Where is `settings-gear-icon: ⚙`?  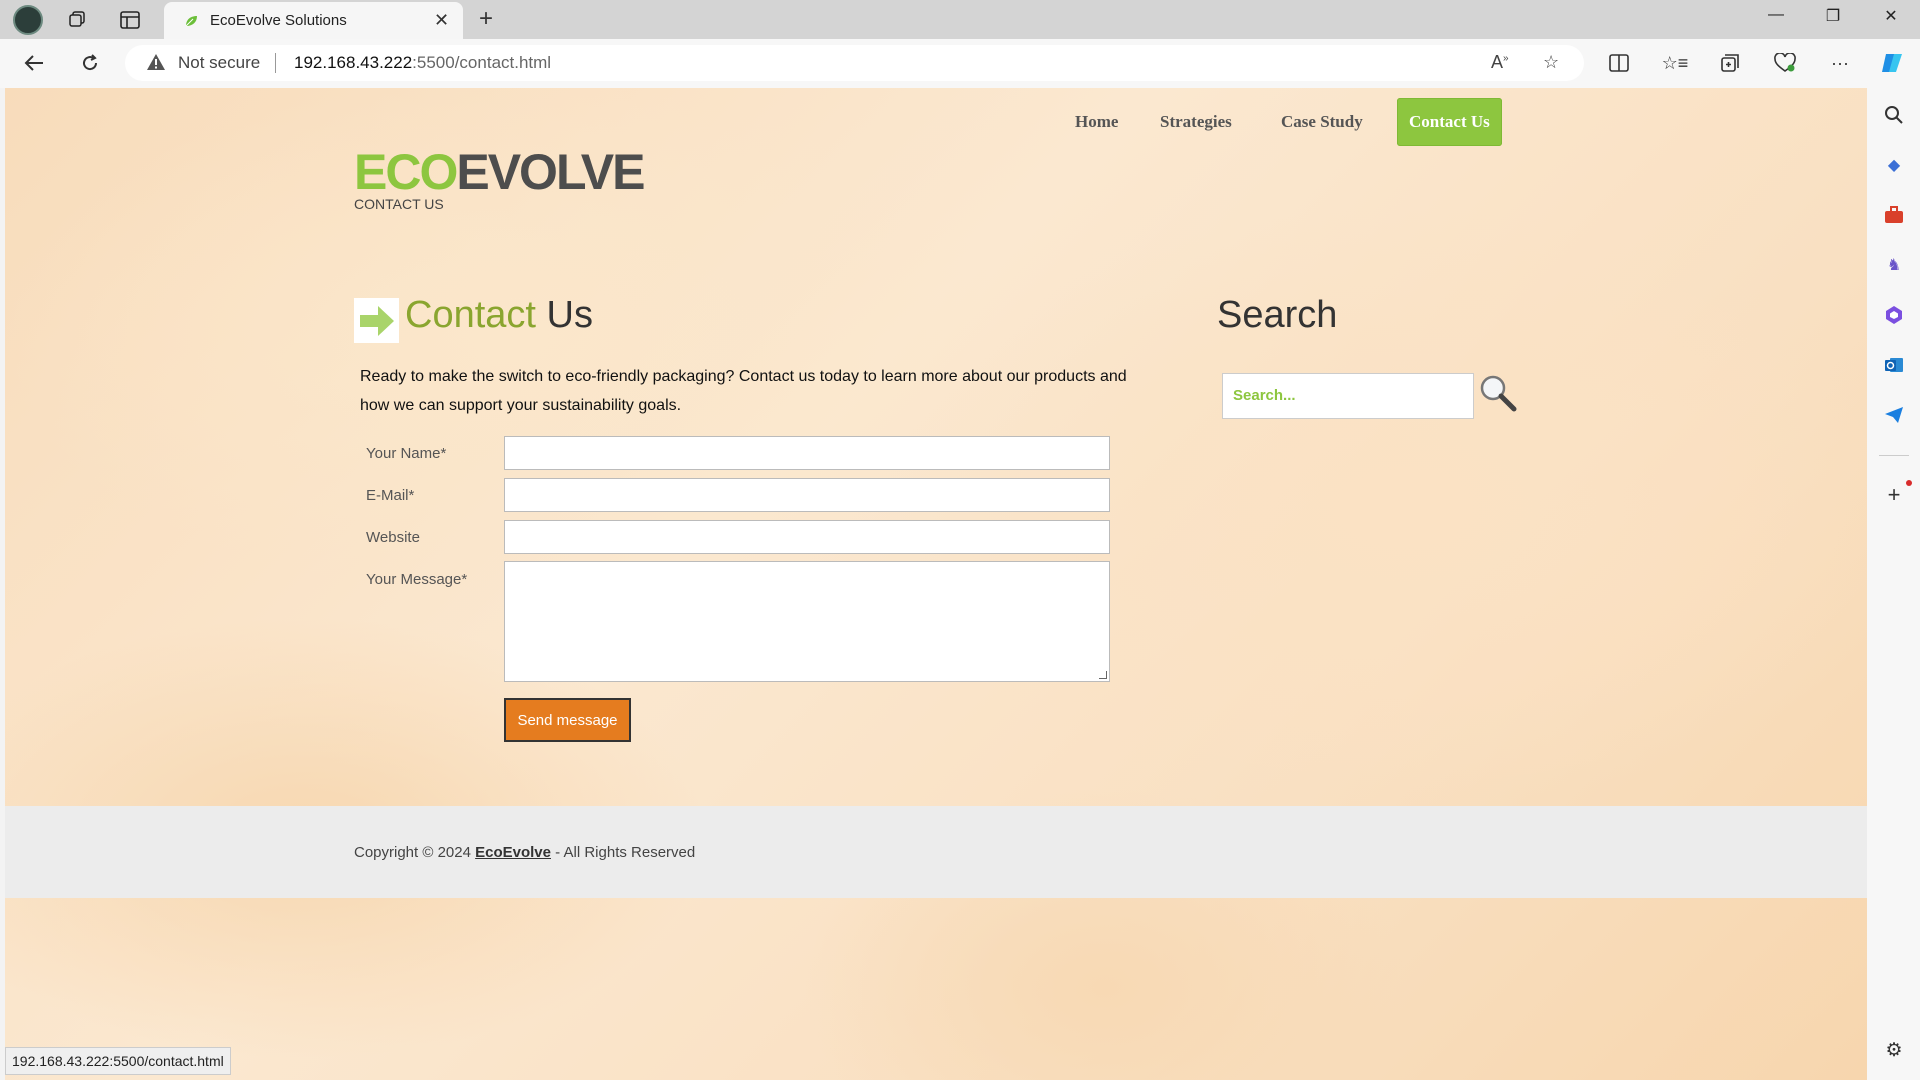 settings-gear-icon: ⚙ is located at coordinates (1894, 1050).